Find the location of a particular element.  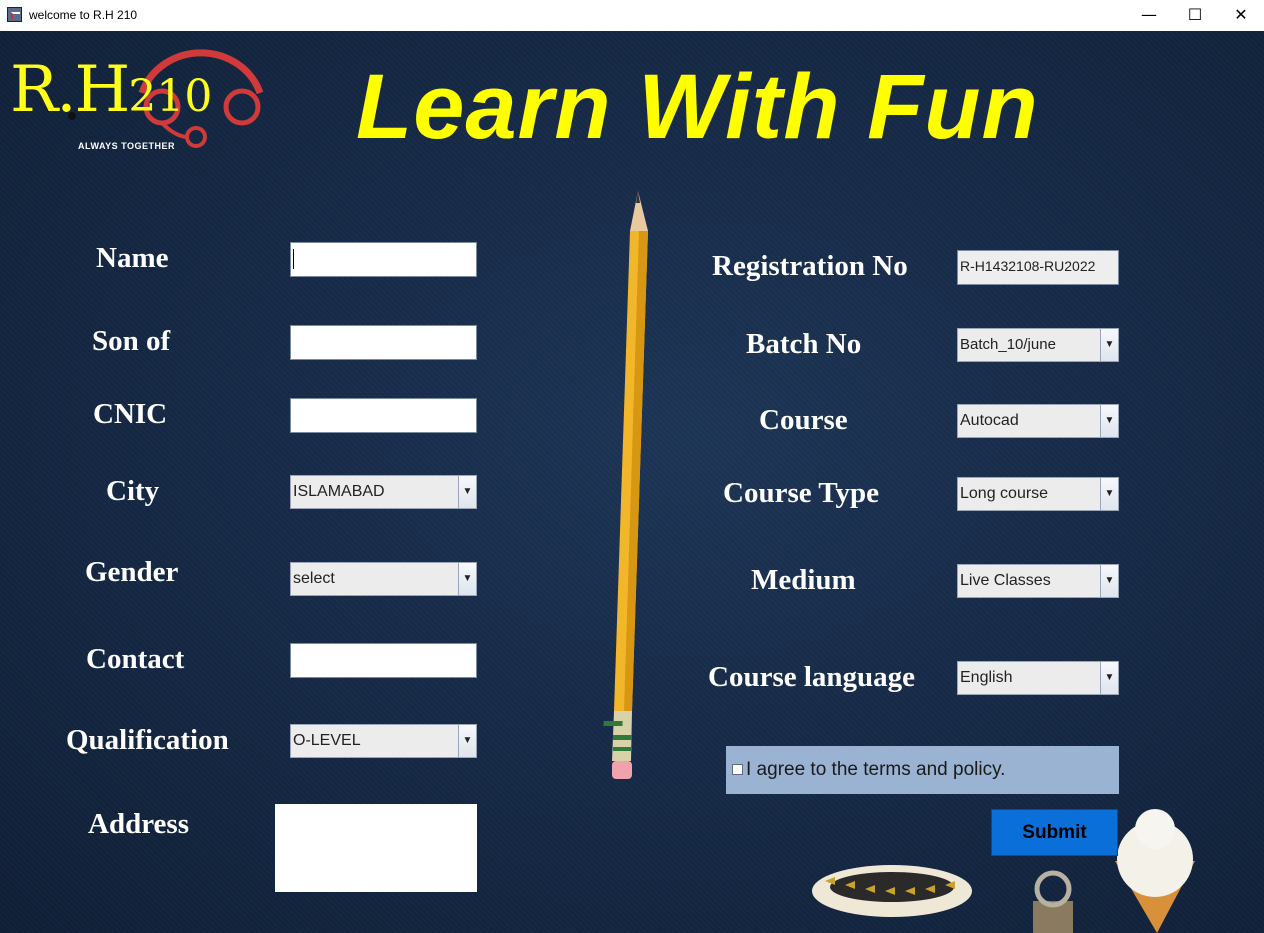

qualification-label: Qualification is located at coordinates (147, 740).